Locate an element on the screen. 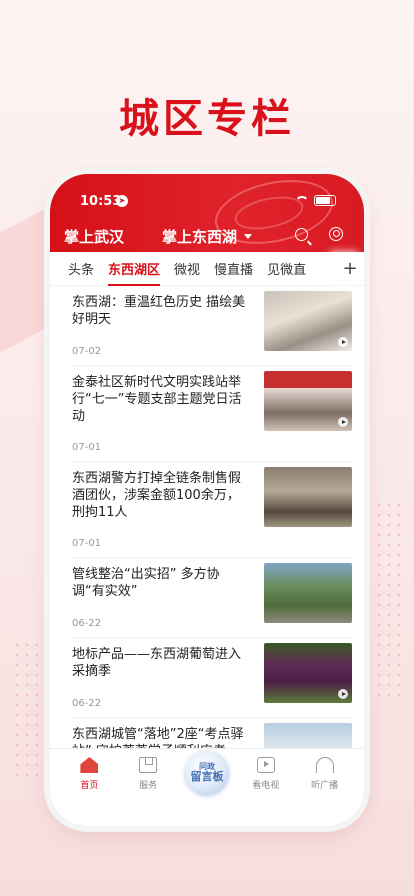  nav-tv: 看电视 is located at coordinates (266, 787).